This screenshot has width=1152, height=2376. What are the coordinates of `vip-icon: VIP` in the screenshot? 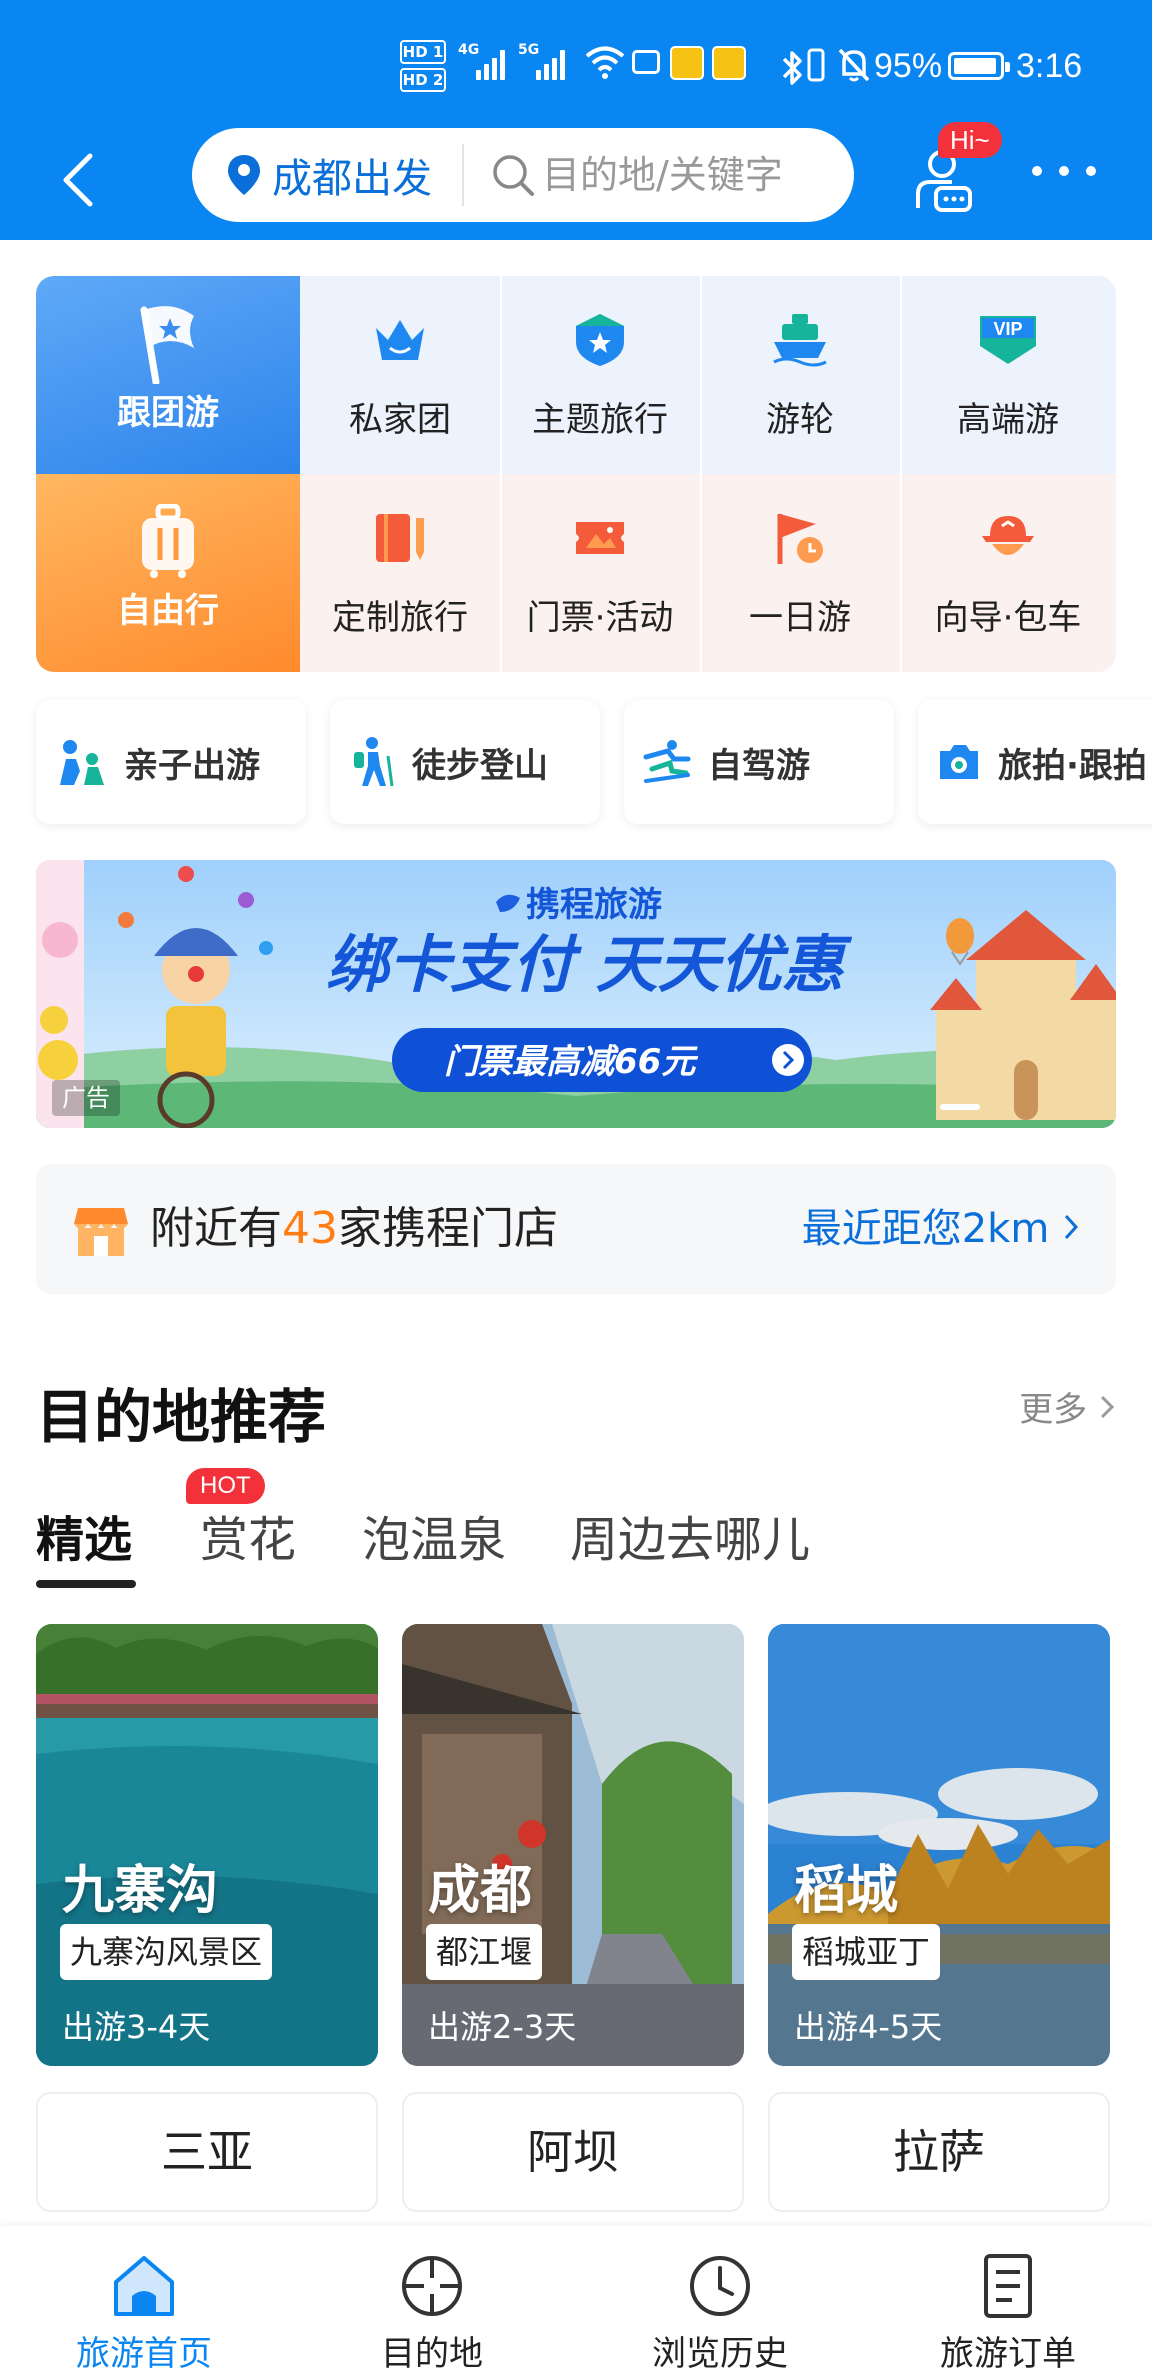 It's located at (1008, 340).